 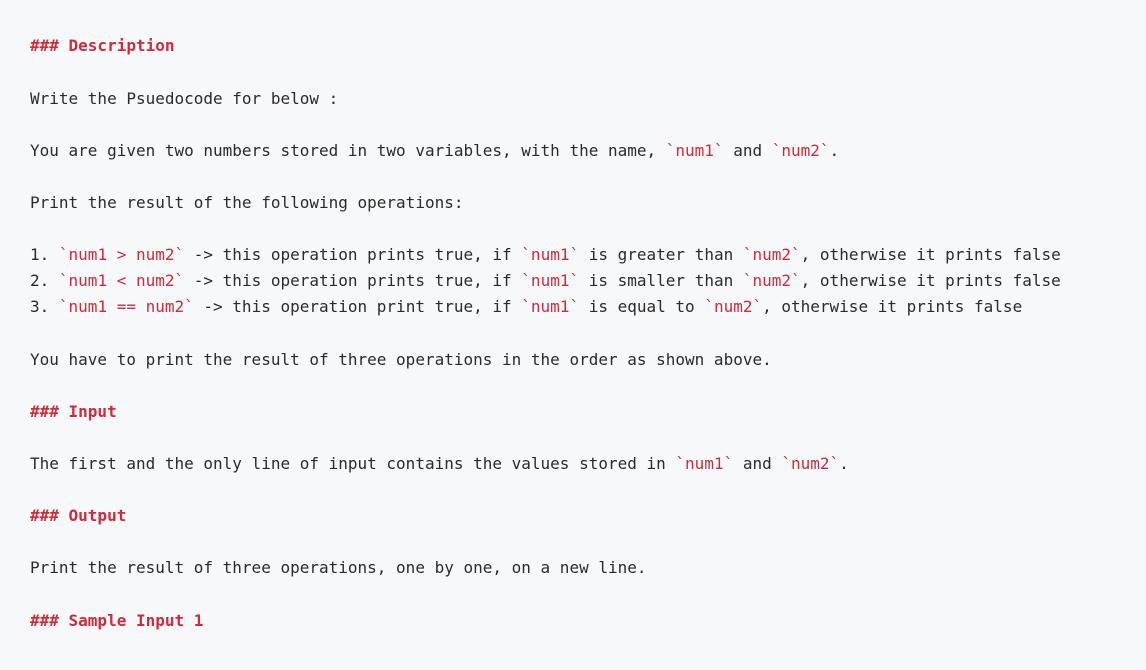 What do you see at coordinates (184, 98) in the screenshot?
I see `intro-line: Write the Psuedocode for below :` at bounding box center [184, 98].